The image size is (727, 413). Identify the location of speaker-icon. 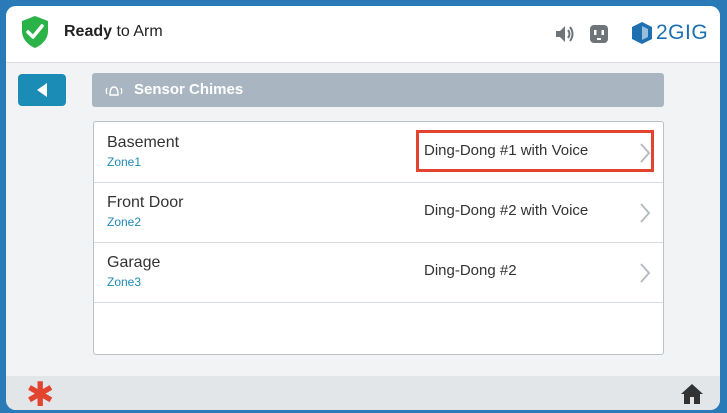
(564, 34).